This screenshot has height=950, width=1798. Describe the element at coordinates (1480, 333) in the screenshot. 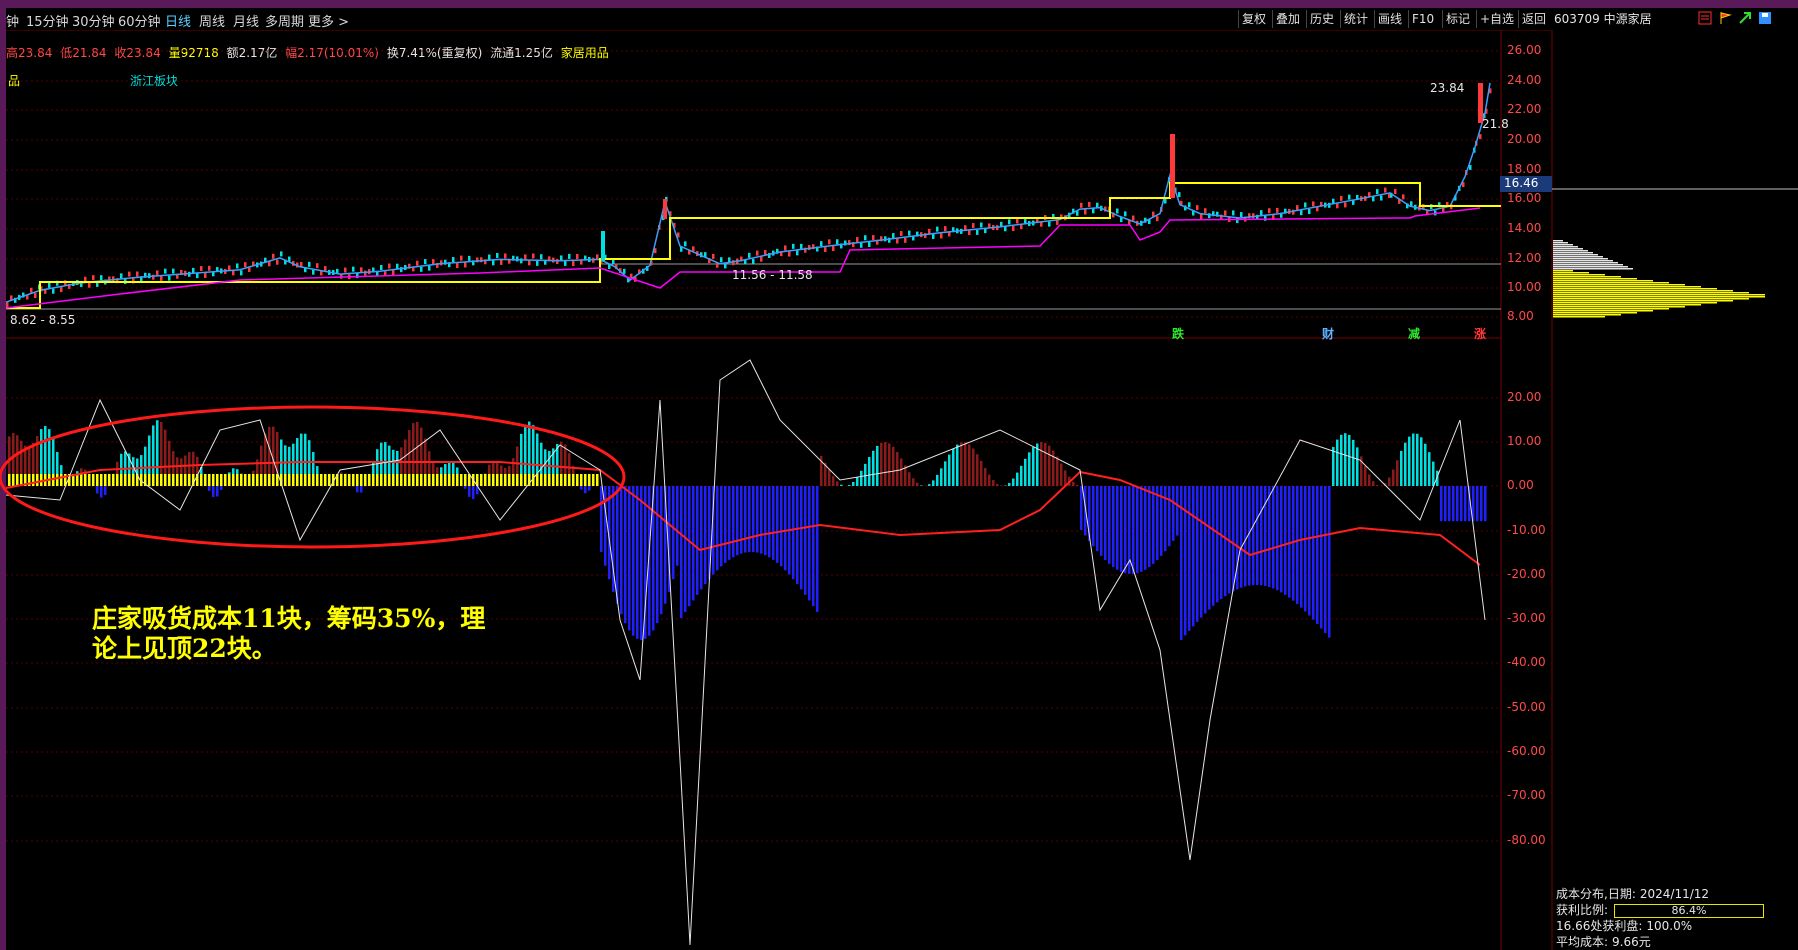

I see `event-marker-rise: 涨` at that location.